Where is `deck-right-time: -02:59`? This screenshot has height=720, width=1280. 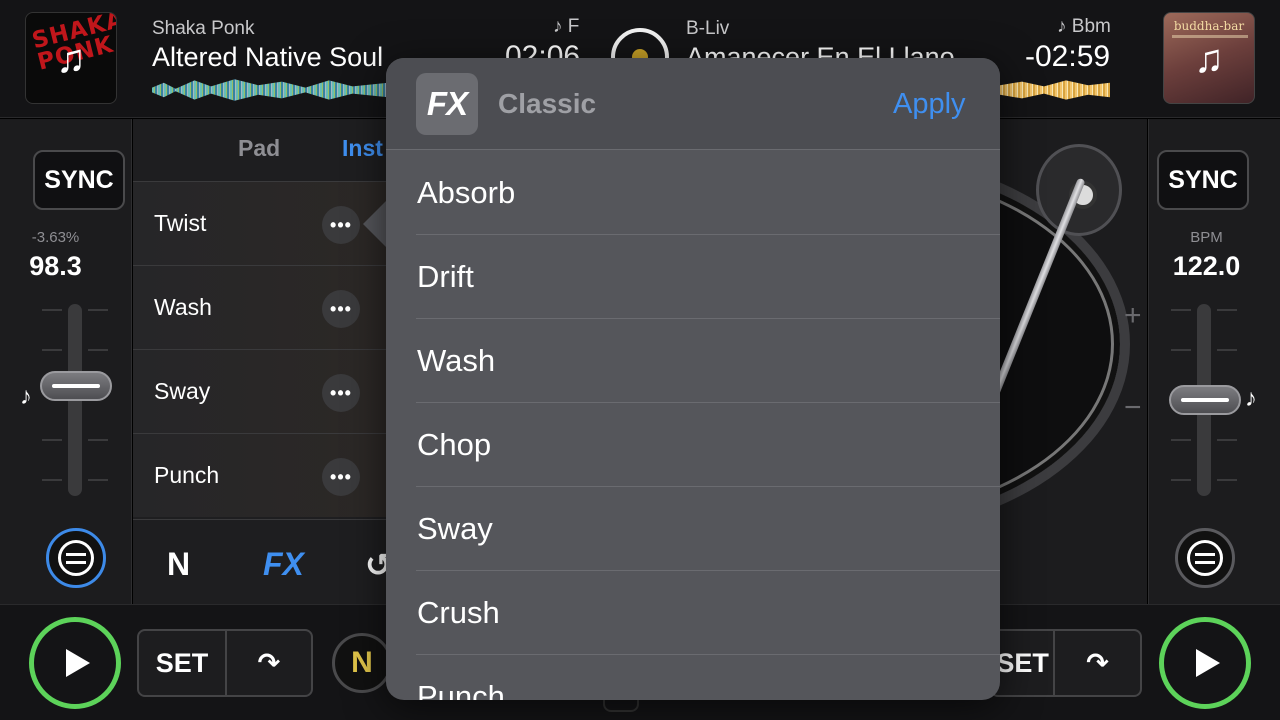
deck-right-time: -02:59 is located at coordinates (1068, 56).